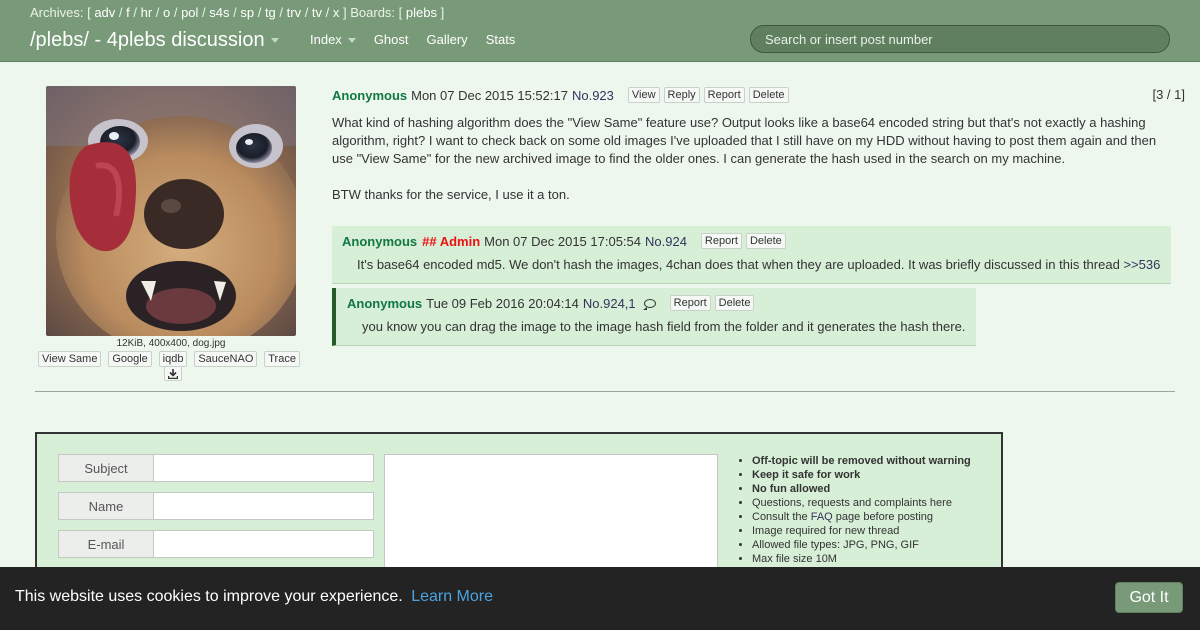  Describe the element at coordinates (106, 506) in the screenshot. I see `name-label: Name` at that location.